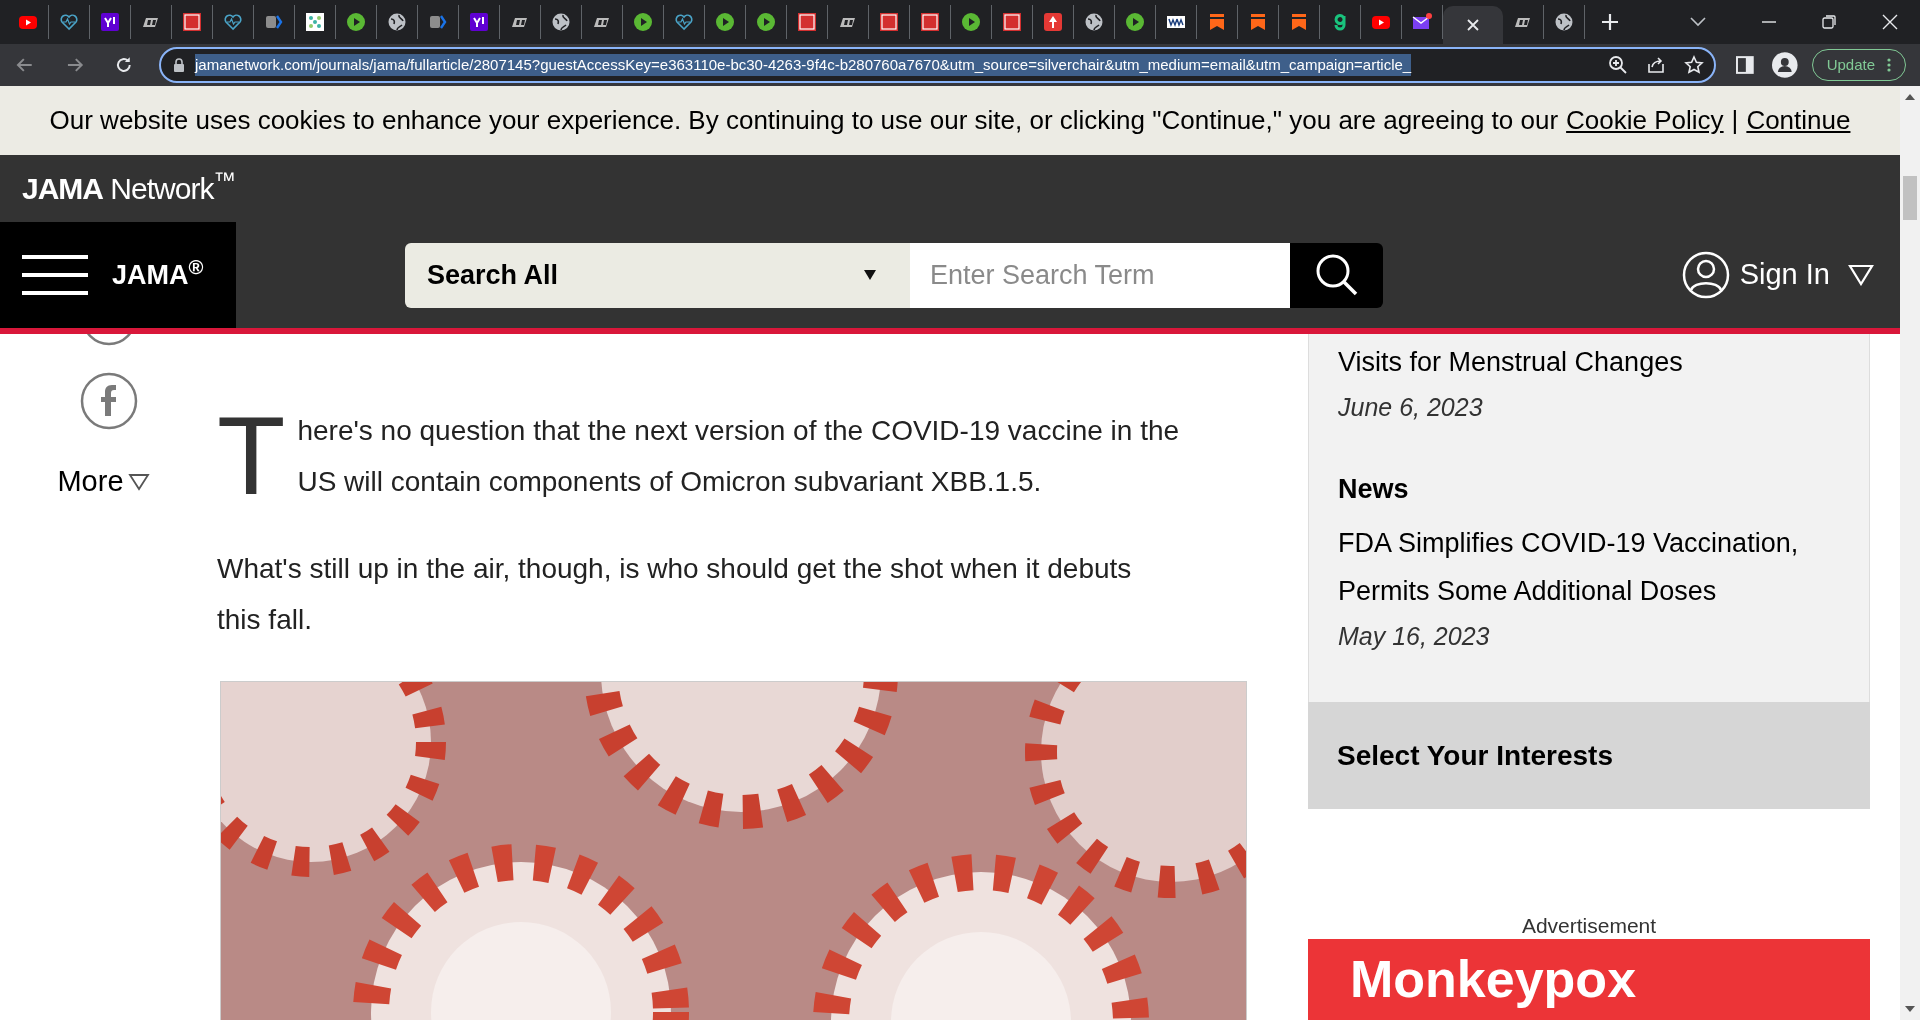  I want to click on close-icon, so click(1473, 25).